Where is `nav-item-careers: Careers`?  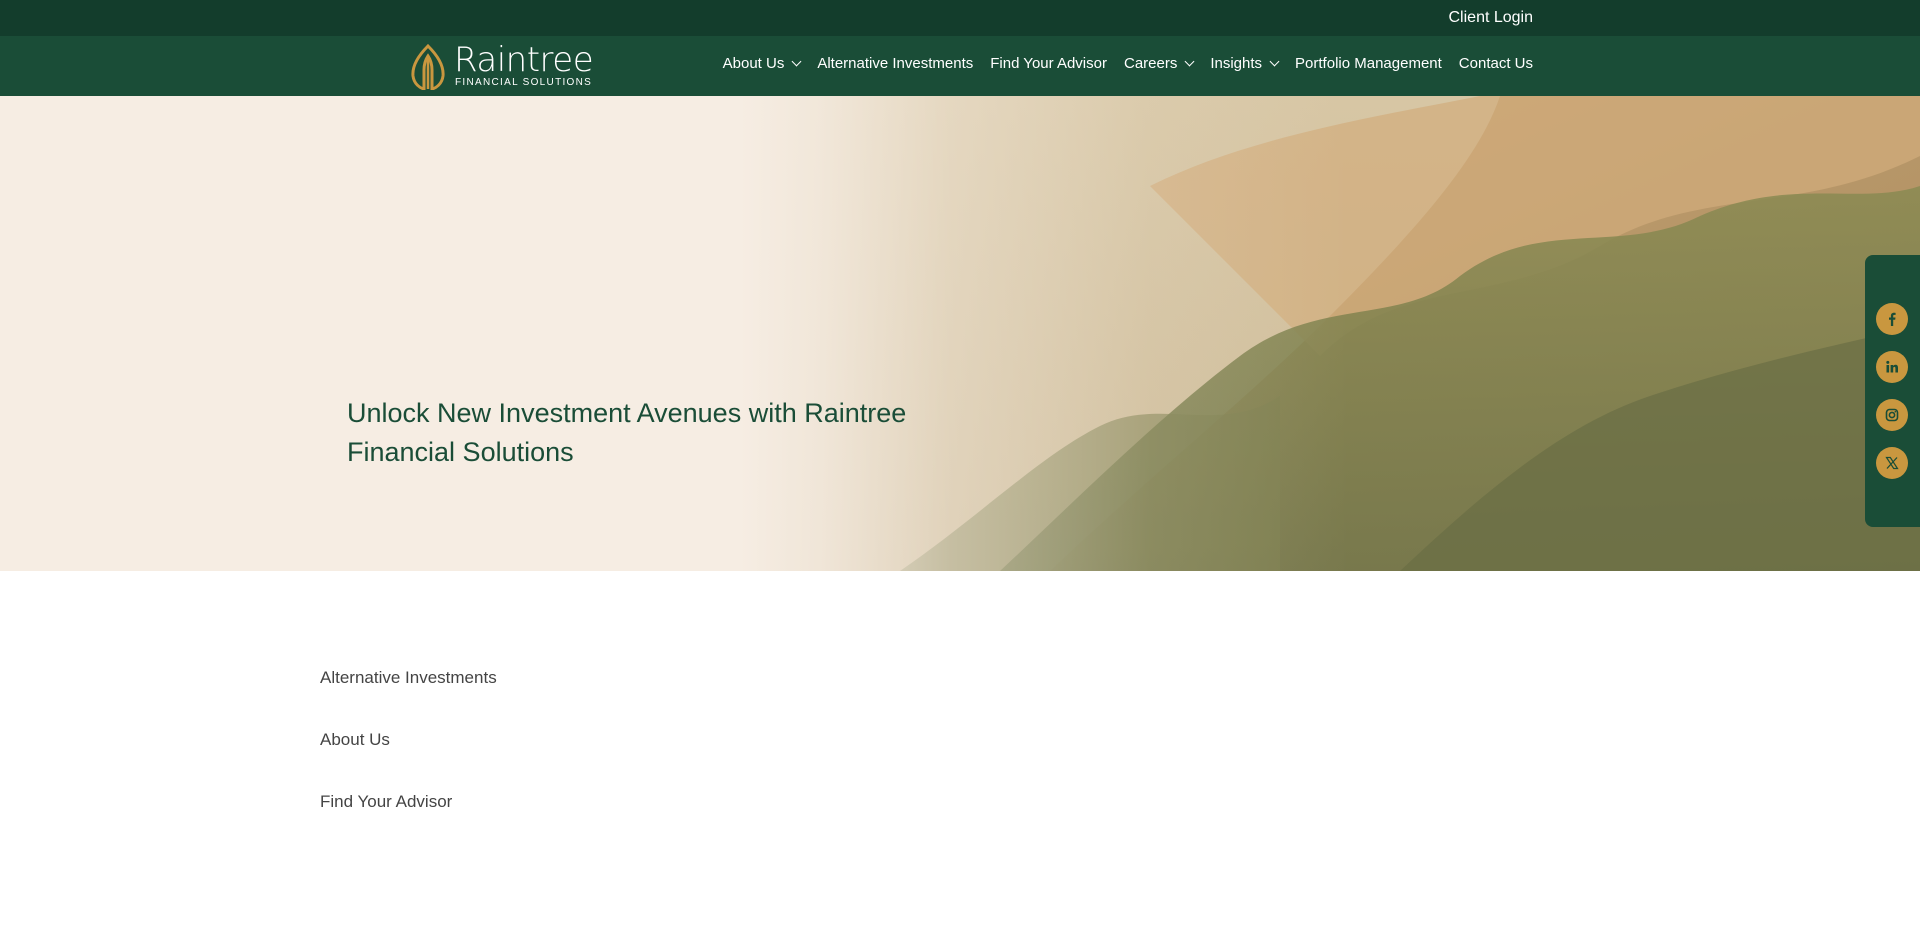
nav-item-careers: Careers is located at coordinates (1159, 63).